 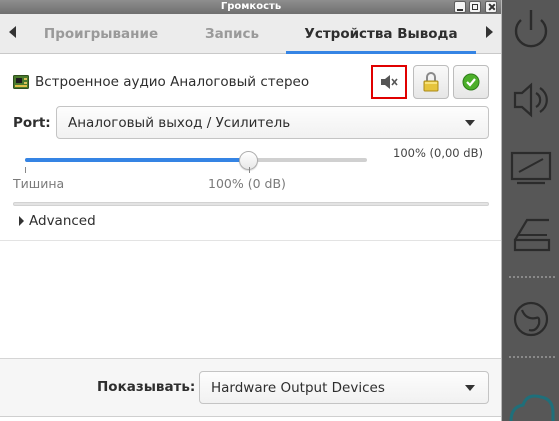 What do you see at coordinates (21, 221) in the screenshot?
I see `expander-arrow-icon` at bounding box center [21, 221].